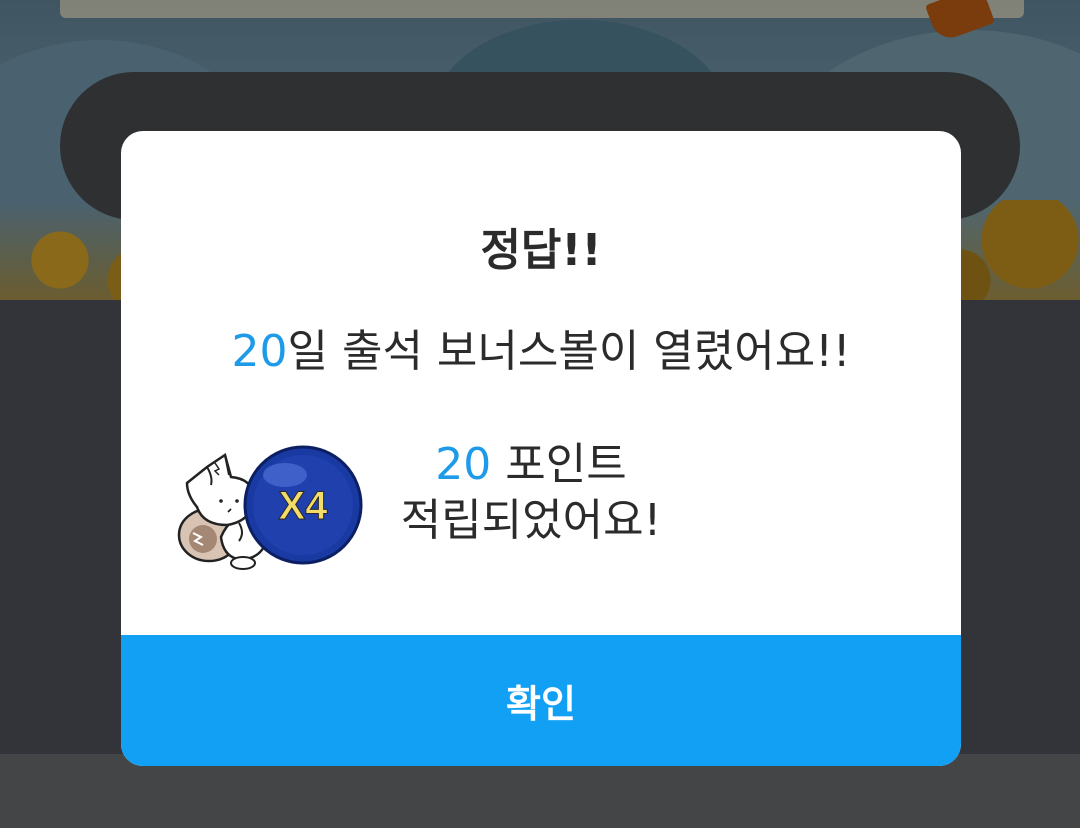 This screenshot has width=1080, height=828. I want to click on bonus-message-text: 일 출석 보너스볼이 열렸어요!!, so click(569, 351).